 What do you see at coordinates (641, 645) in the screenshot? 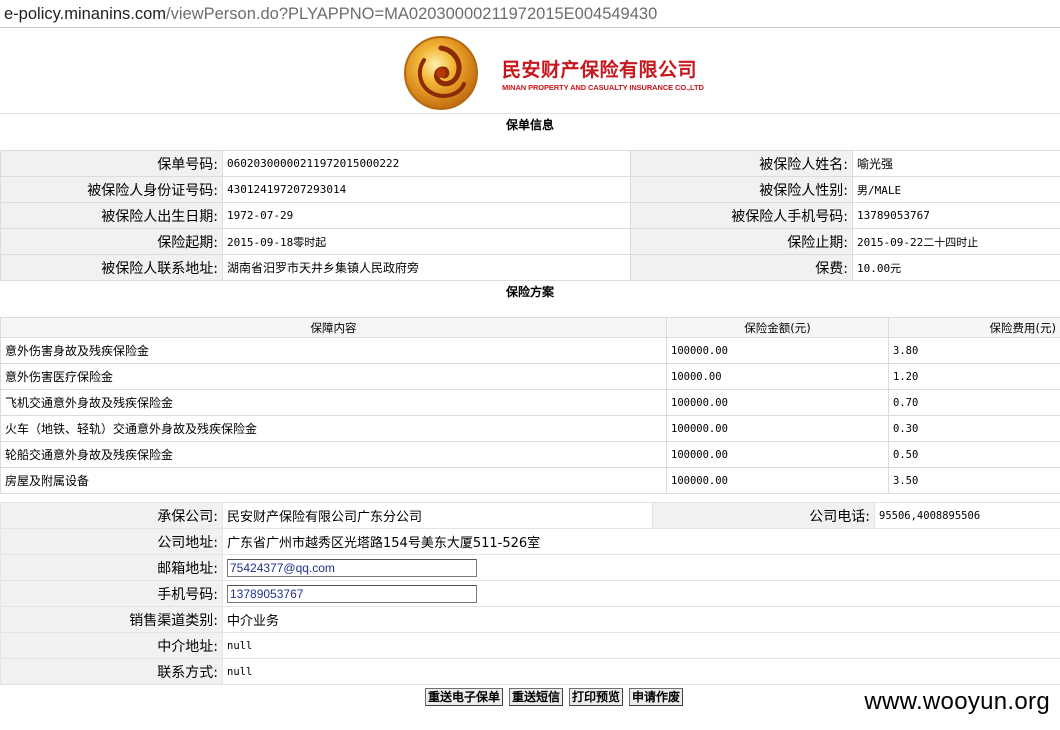
I see `agent-address-value: null` at bounding box center [641, 645].